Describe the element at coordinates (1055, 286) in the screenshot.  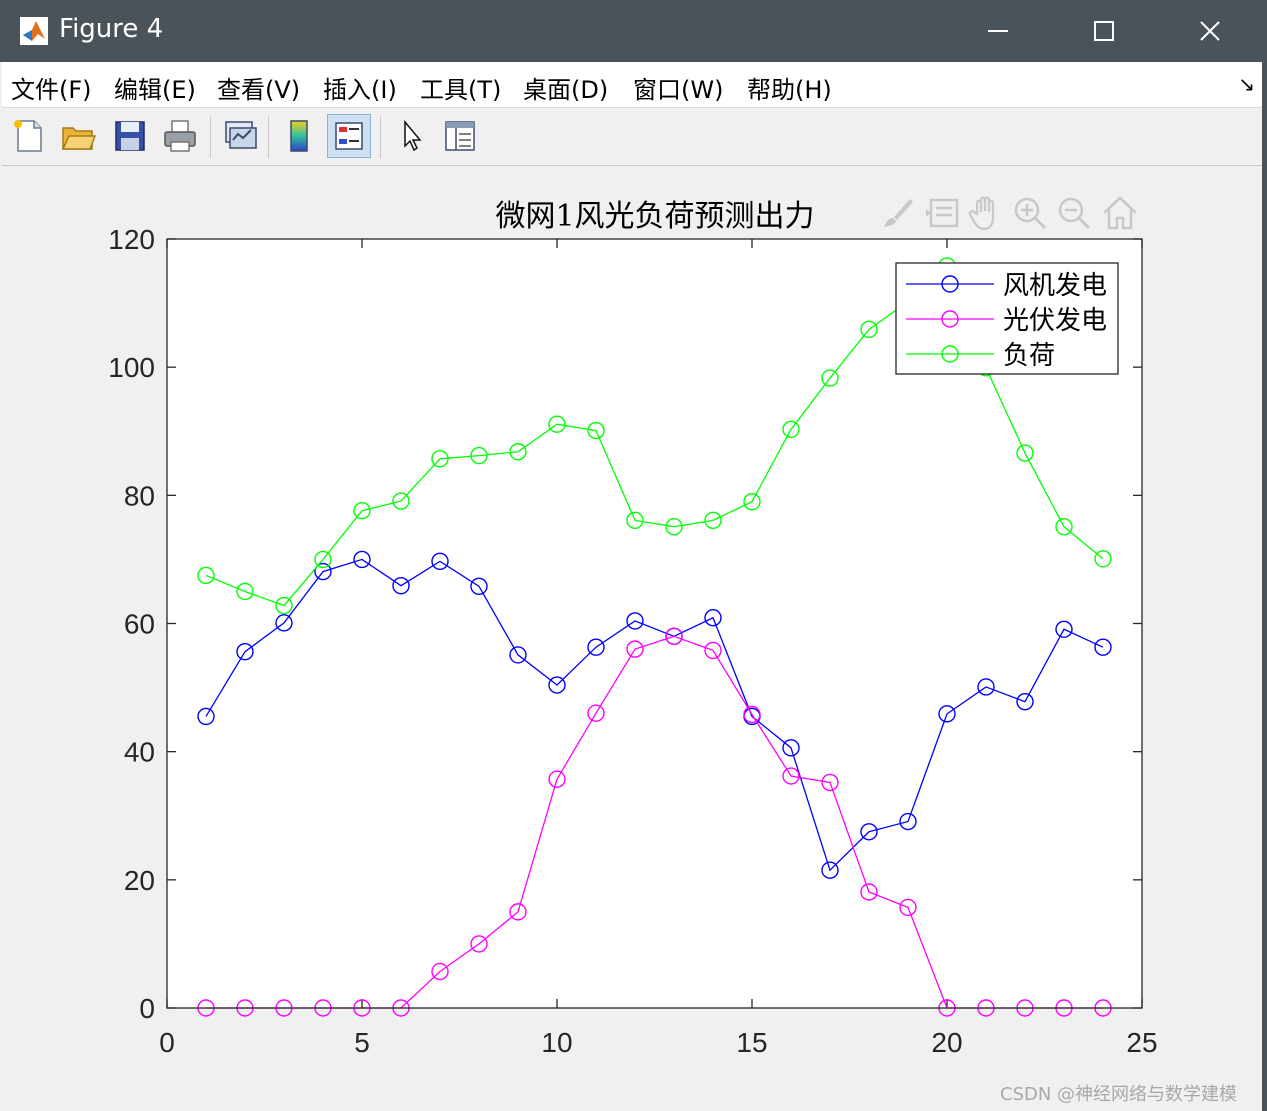
I see `legend-label: 风机发电` at that location.